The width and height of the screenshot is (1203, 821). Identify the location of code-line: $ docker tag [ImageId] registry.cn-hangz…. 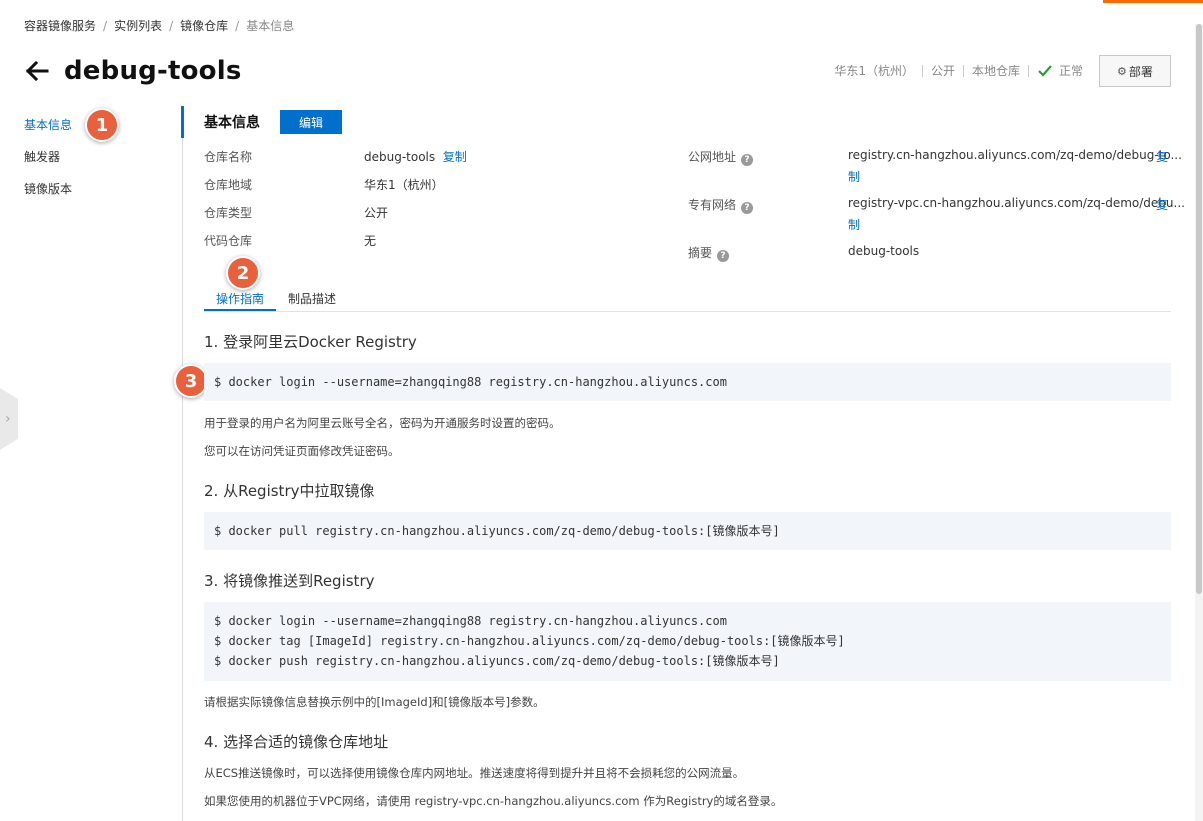
(529, 641).